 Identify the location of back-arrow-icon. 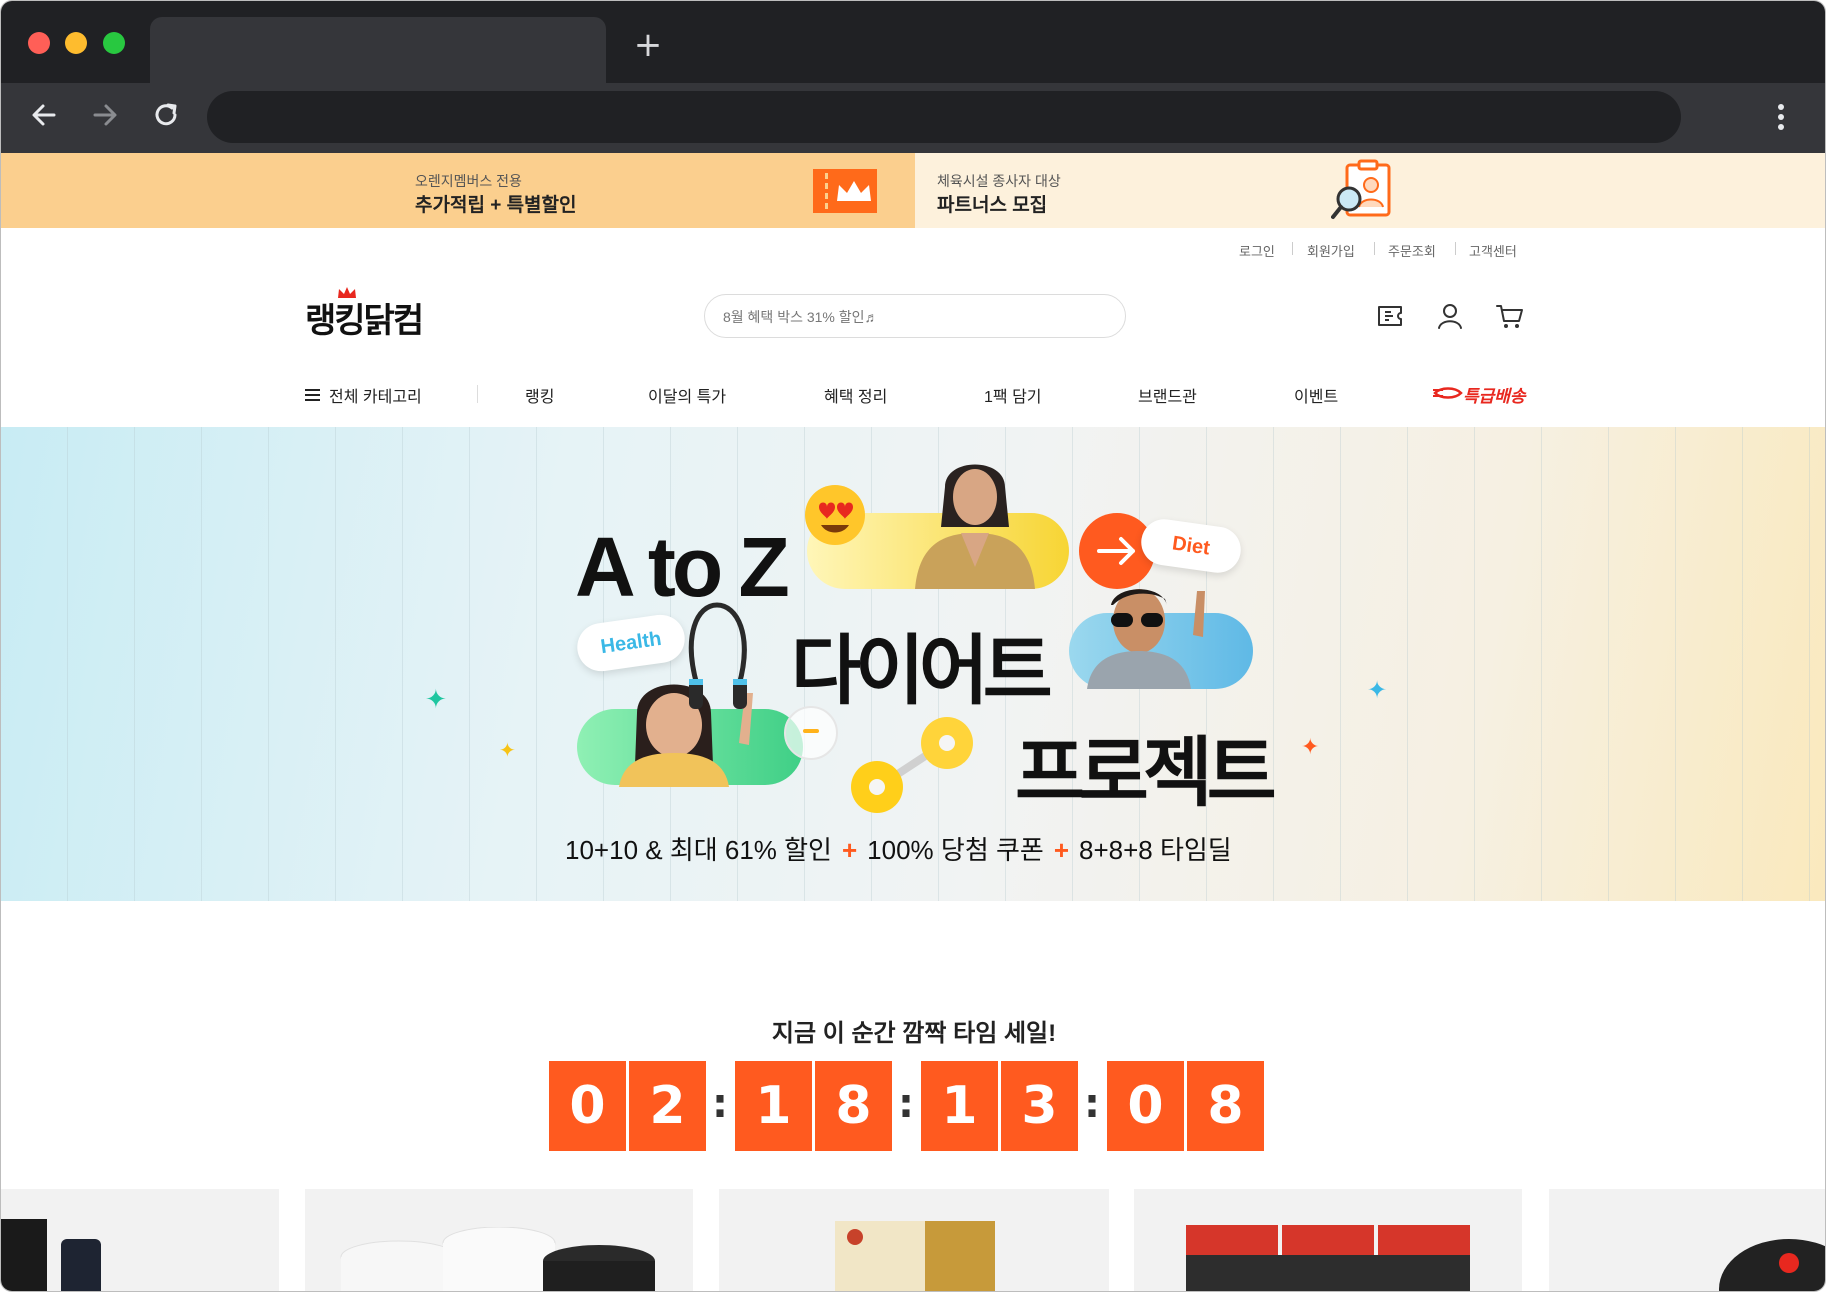
(44, 115).